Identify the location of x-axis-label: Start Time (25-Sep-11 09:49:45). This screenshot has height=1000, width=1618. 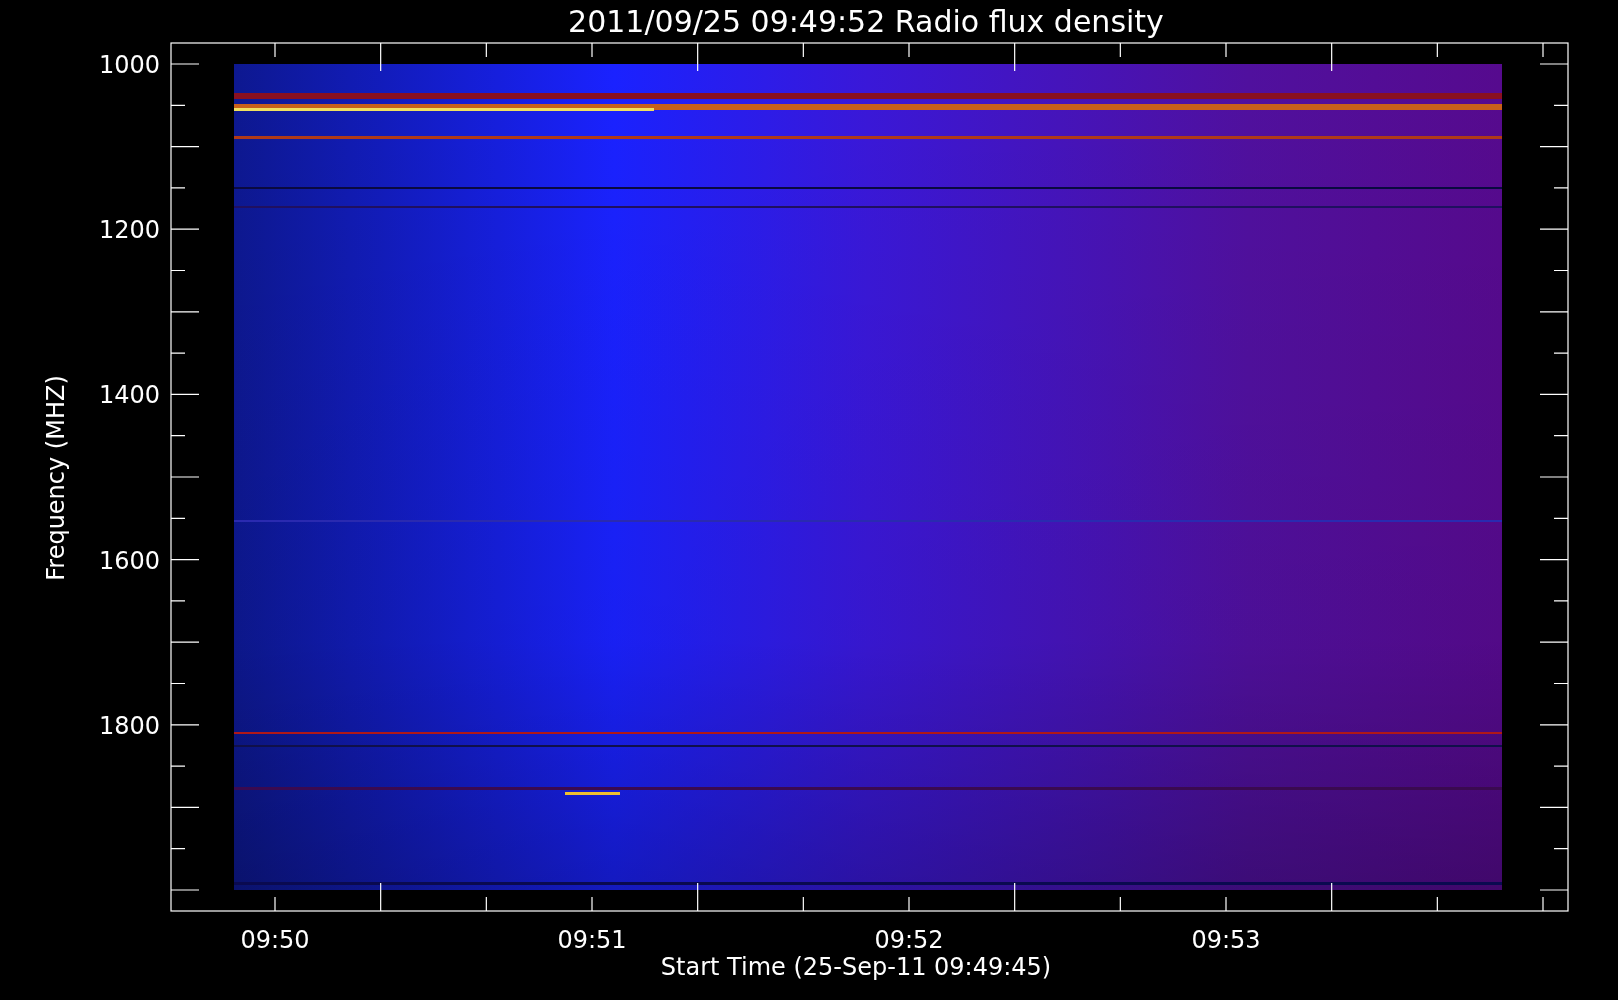
(856, 967).